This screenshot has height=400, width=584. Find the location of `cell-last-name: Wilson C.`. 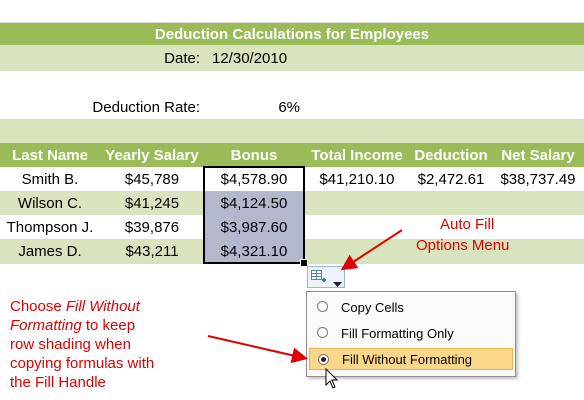

cell-last-name: Wilson C. is located at coordinates (50, 203).